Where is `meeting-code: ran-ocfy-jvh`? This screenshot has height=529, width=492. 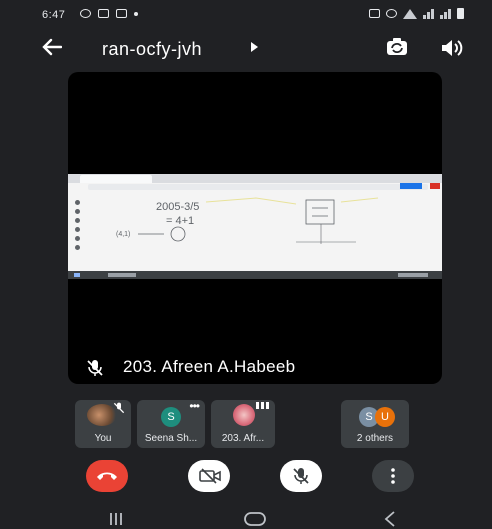 meeting-code: ran-ocfy-jvh is located at coordinates (152, 49).